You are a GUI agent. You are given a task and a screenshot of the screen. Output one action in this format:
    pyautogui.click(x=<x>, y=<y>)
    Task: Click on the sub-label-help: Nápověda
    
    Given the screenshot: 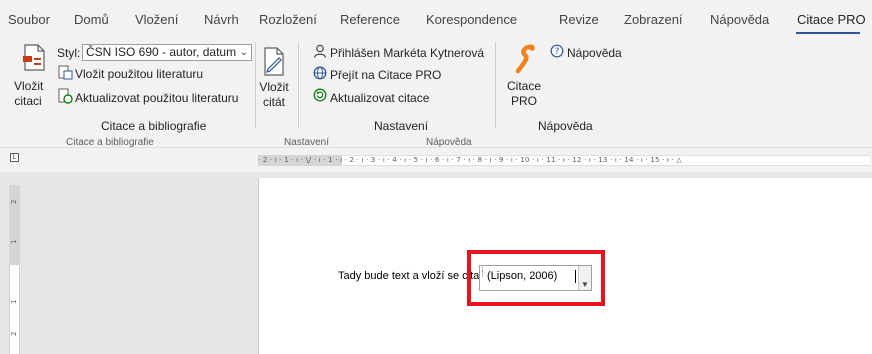 What is the action you would take?
    pyautogui.click(x=449, y=142)
    